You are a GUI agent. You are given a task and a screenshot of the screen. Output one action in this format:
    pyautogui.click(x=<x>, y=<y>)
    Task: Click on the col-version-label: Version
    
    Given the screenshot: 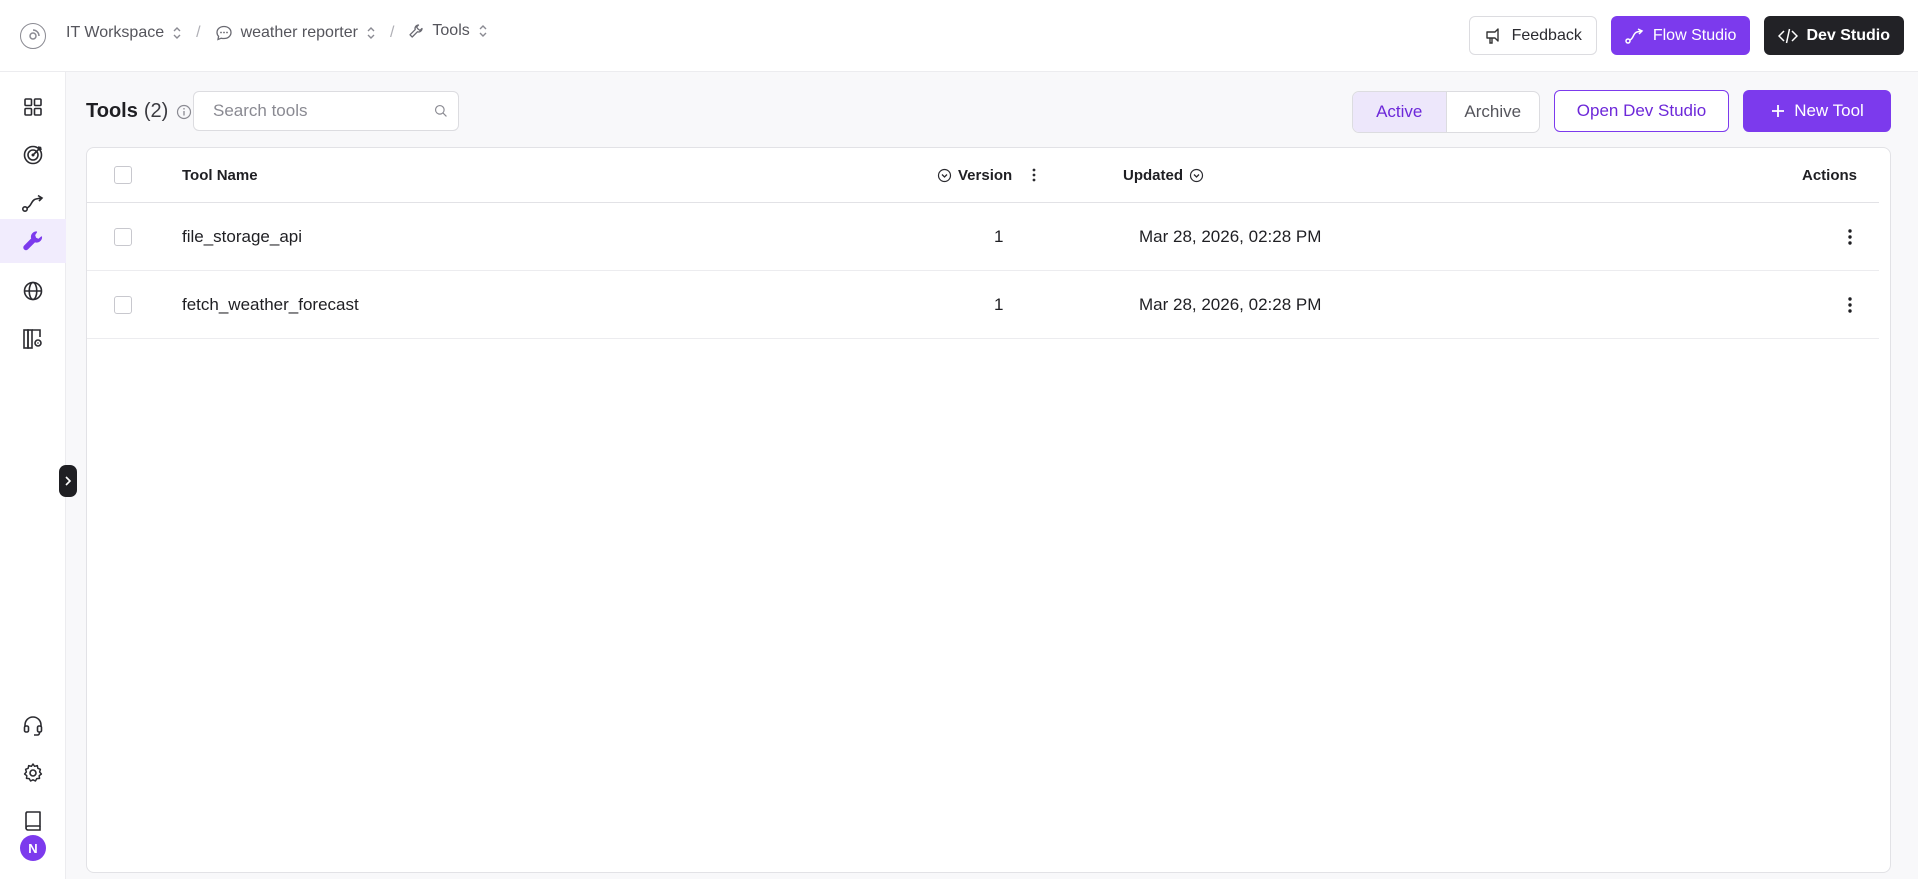 What is the action you would take?
    pyautogui.click(x=985, y=175)
    